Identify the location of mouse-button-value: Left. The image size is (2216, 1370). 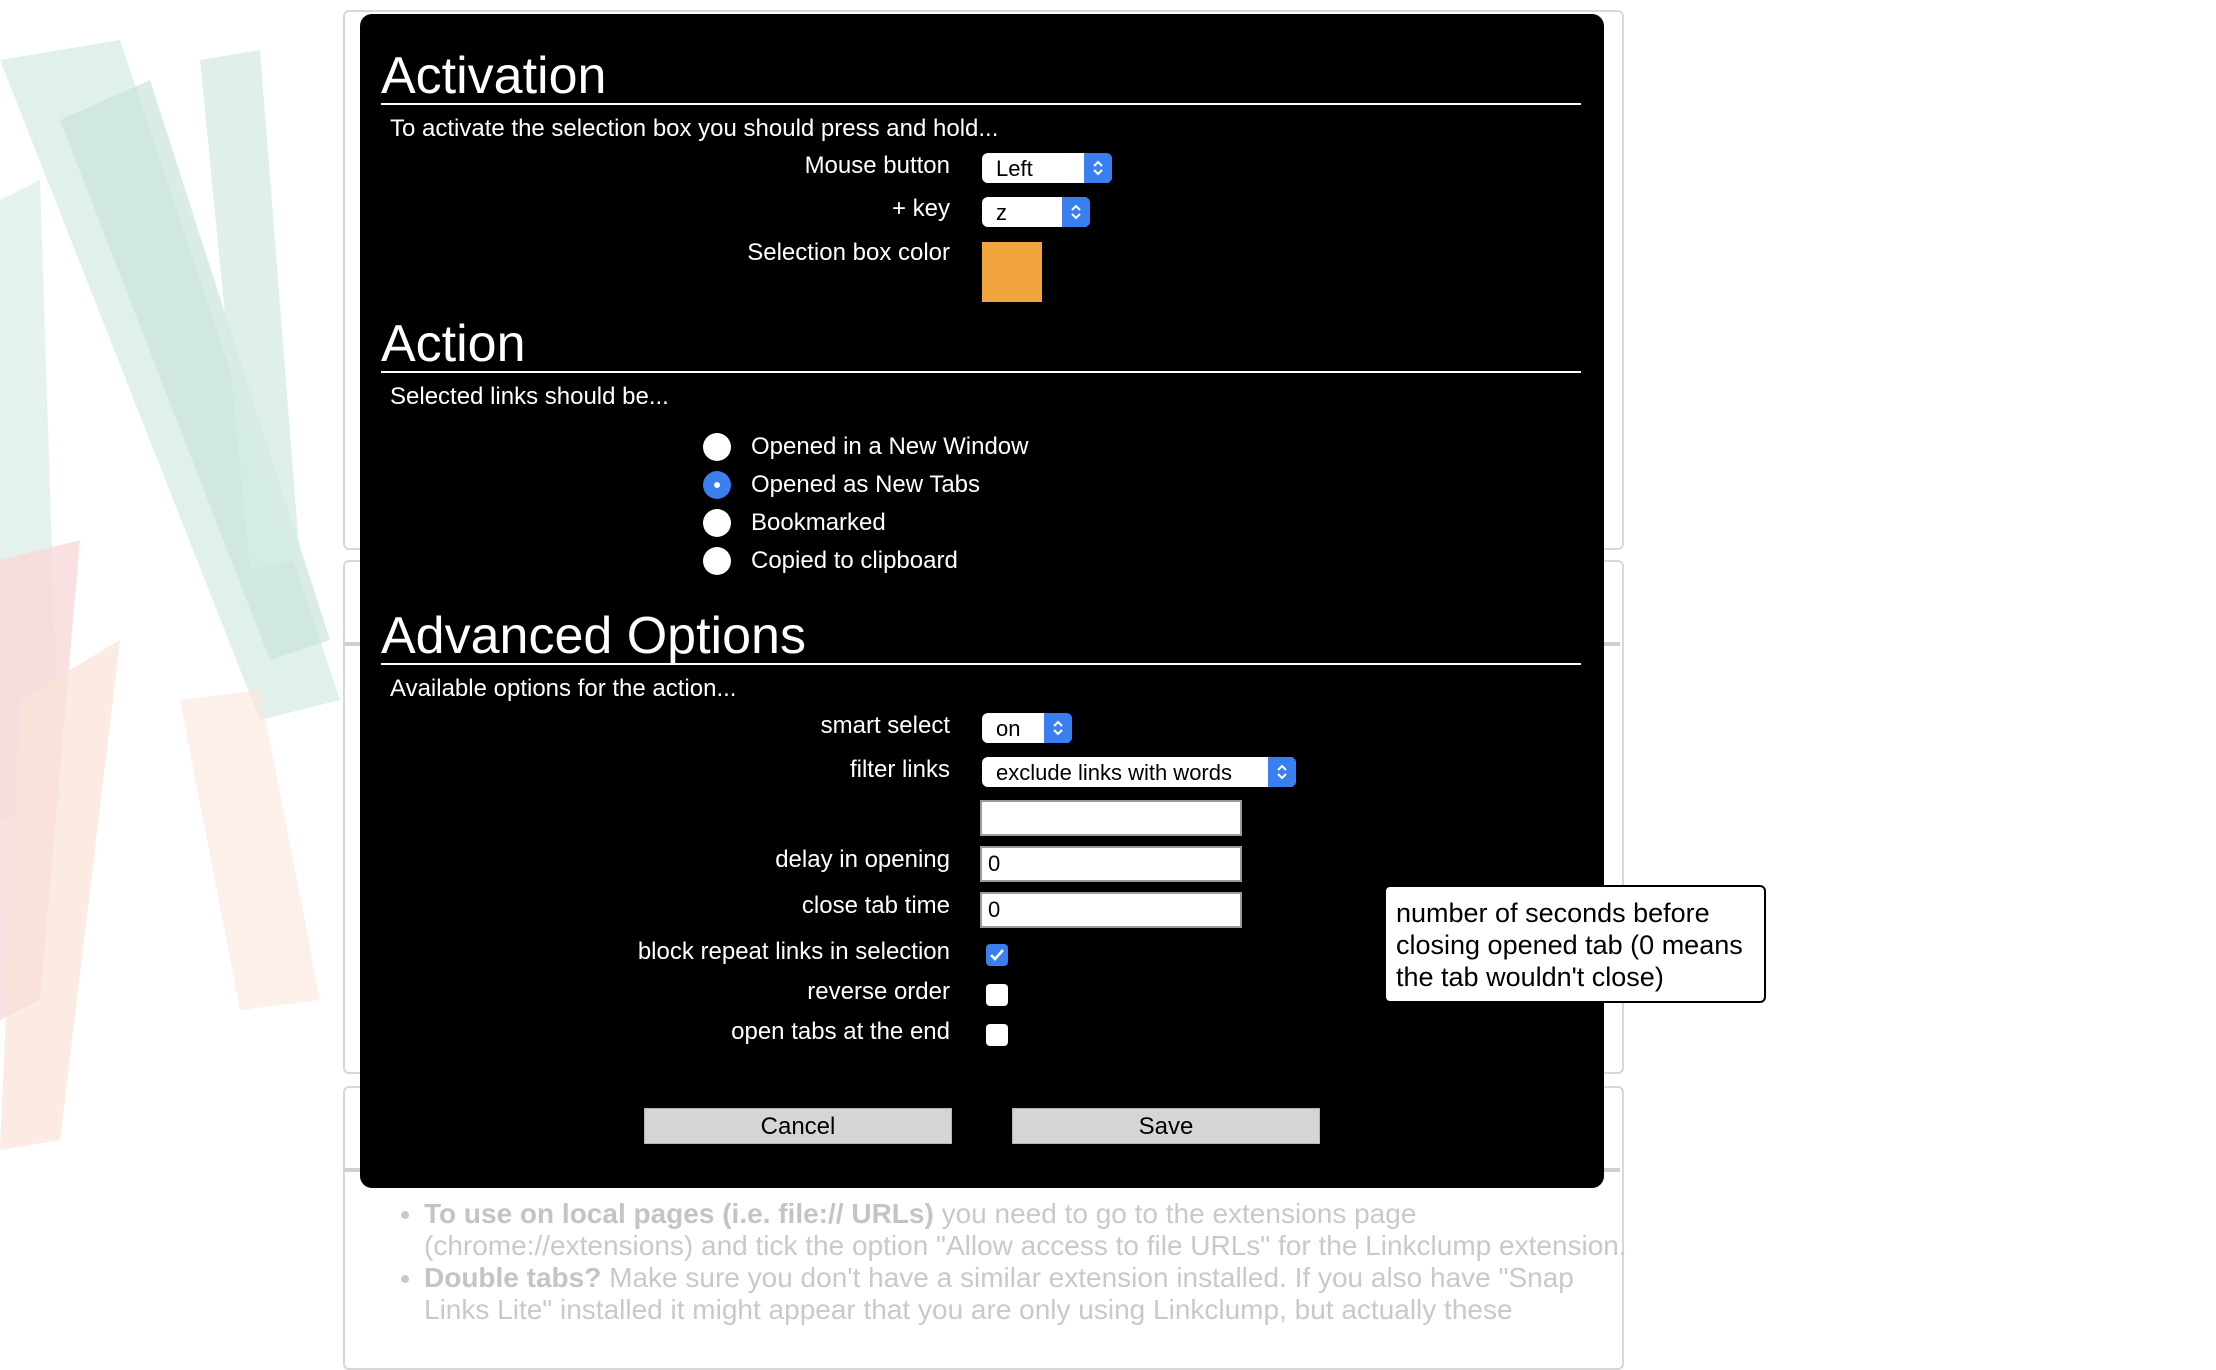
(1014, 168).